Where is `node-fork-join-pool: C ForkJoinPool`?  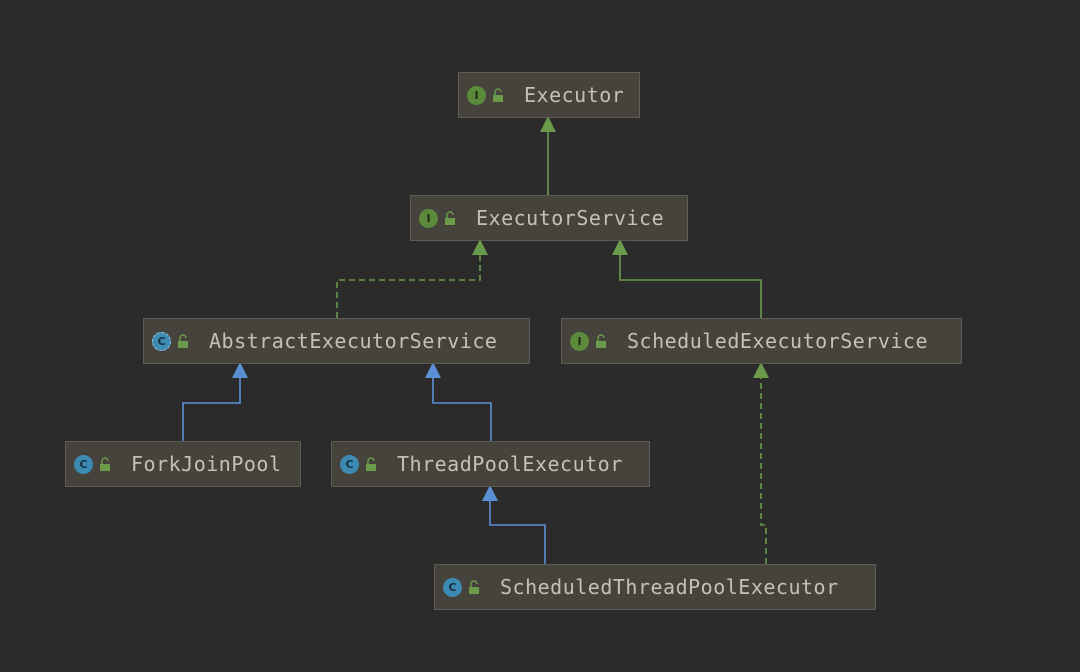 node-fork-join-pool: C ForkJoinPool is located at coordinates (183, 464).